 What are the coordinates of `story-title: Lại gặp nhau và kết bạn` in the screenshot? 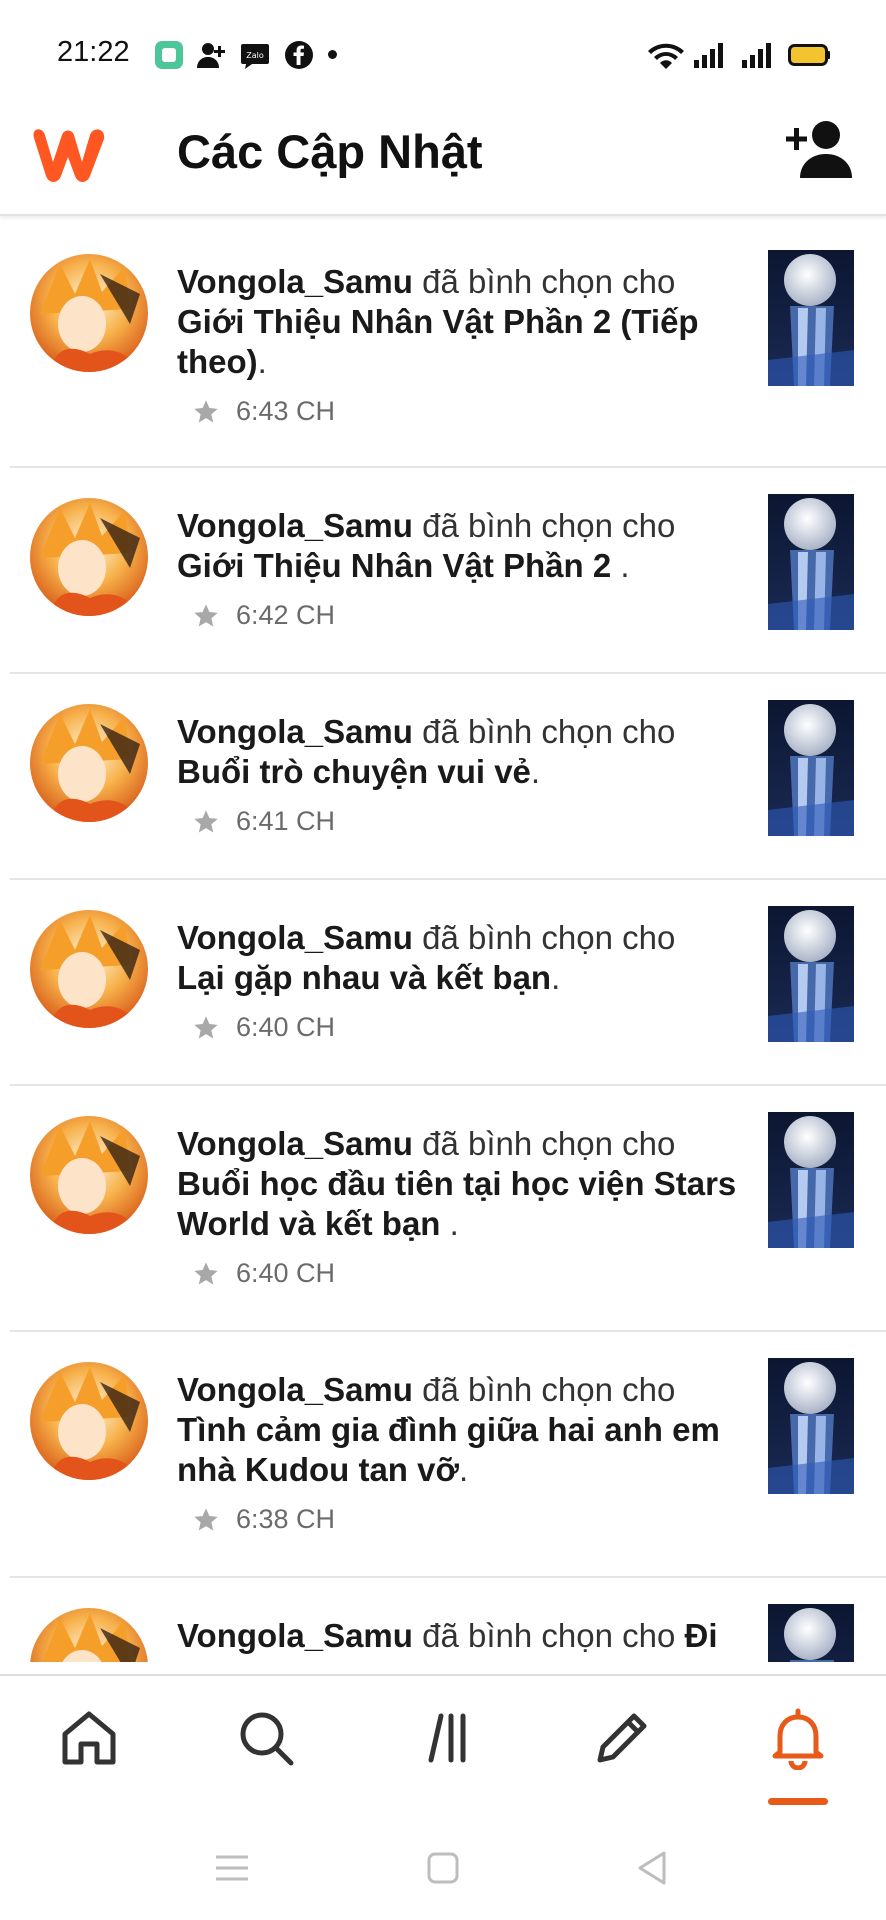 It's located at (364, 977).